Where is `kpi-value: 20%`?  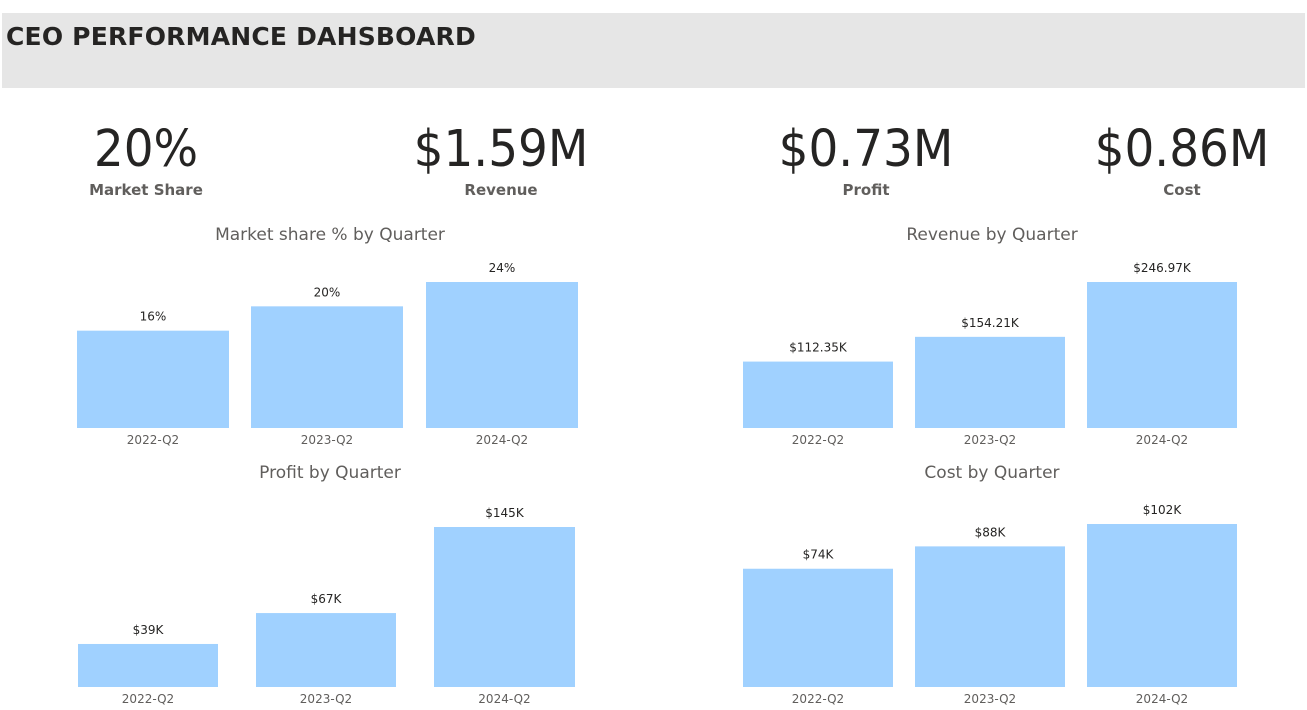
kpi-value: 20% is located at coordinates (146, 149).